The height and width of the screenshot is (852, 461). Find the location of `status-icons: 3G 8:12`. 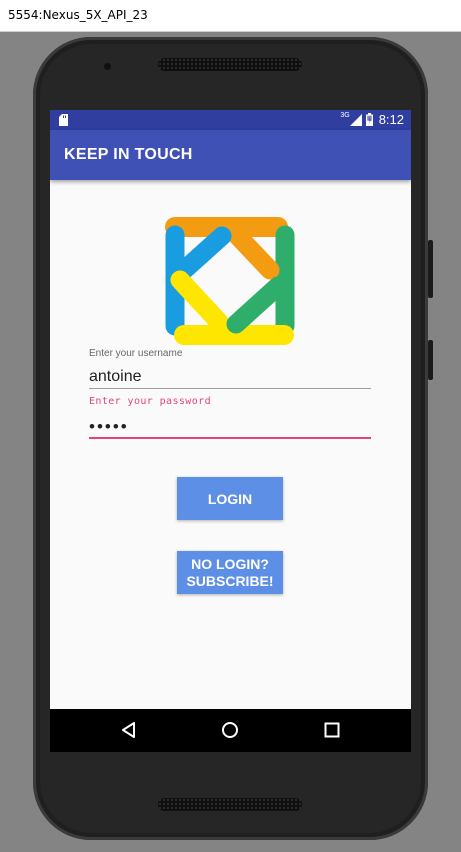

status-icons: 3G 8:12 is located at coordinates (372, 119).